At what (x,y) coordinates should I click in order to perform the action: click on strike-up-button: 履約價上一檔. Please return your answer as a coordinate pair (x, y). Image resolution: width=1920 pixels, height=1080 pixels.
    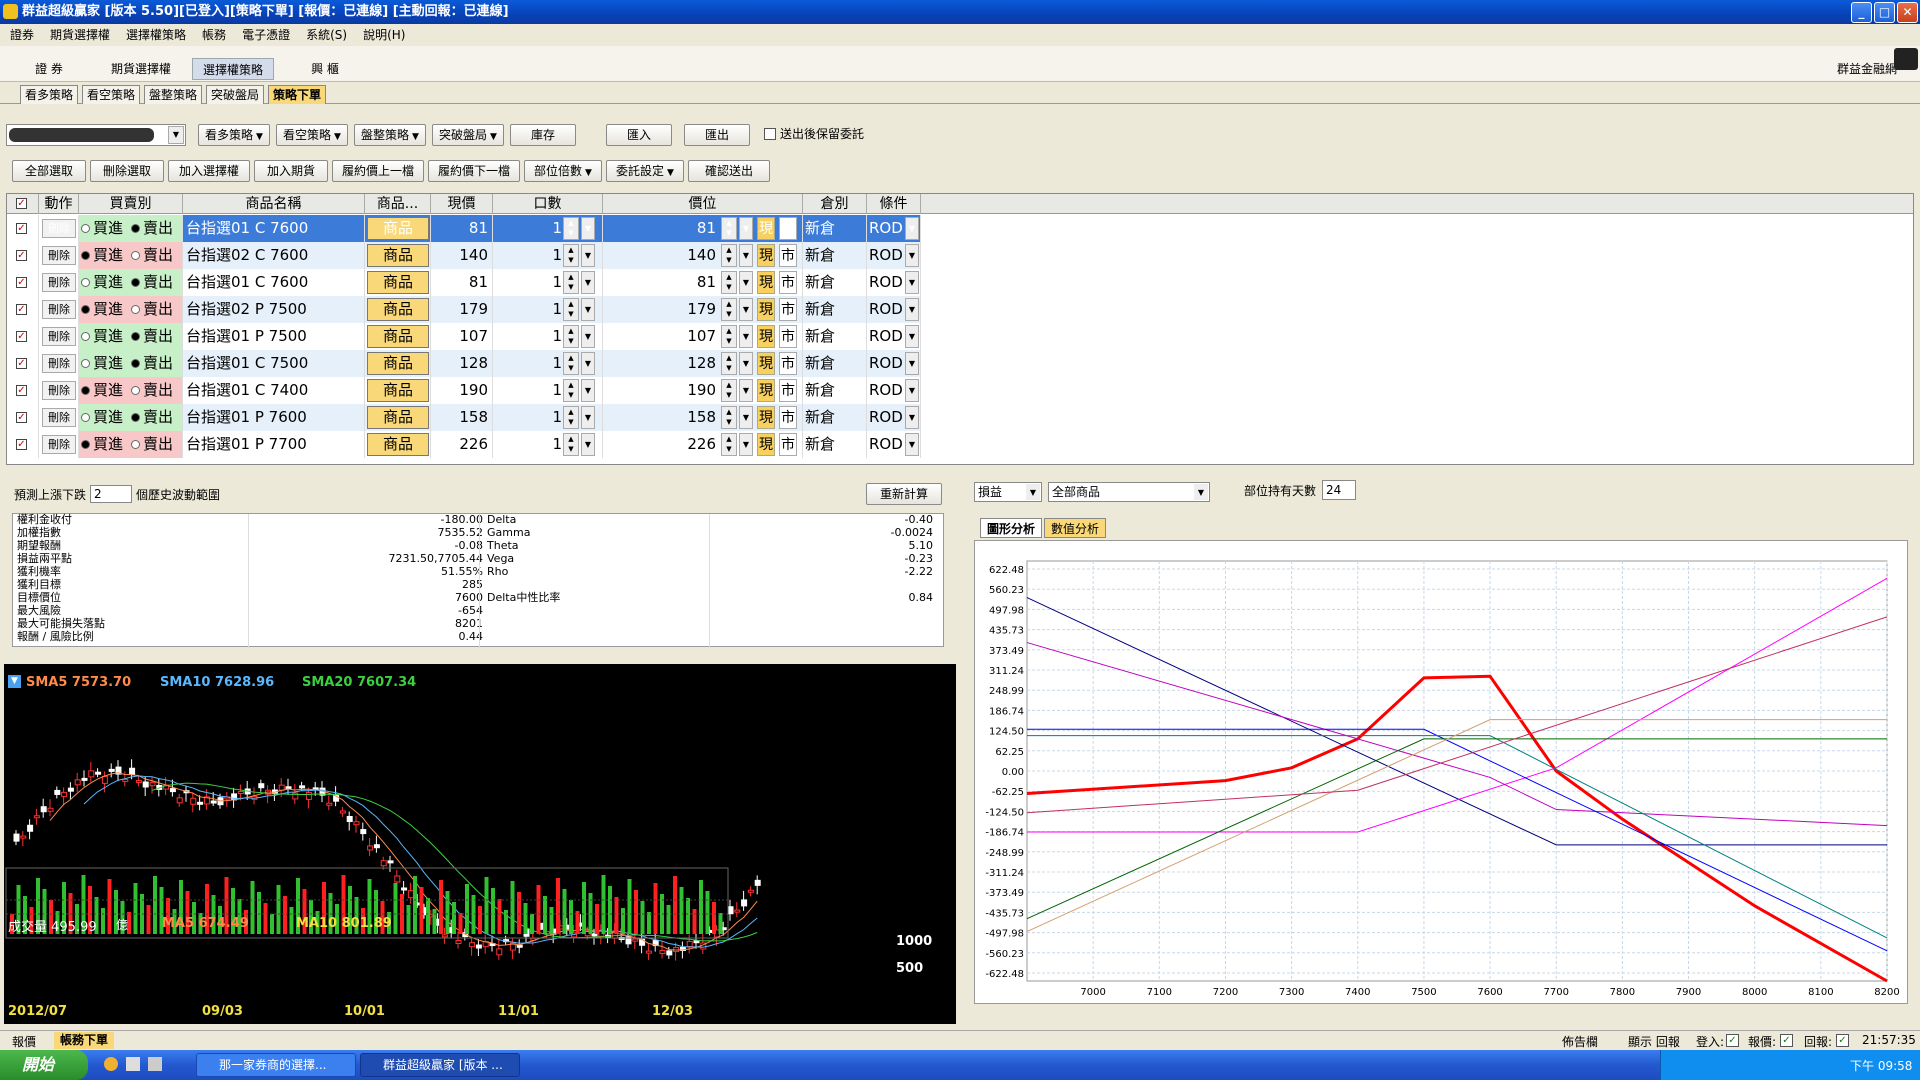
    Looking at the image, I should click on (378, 171).